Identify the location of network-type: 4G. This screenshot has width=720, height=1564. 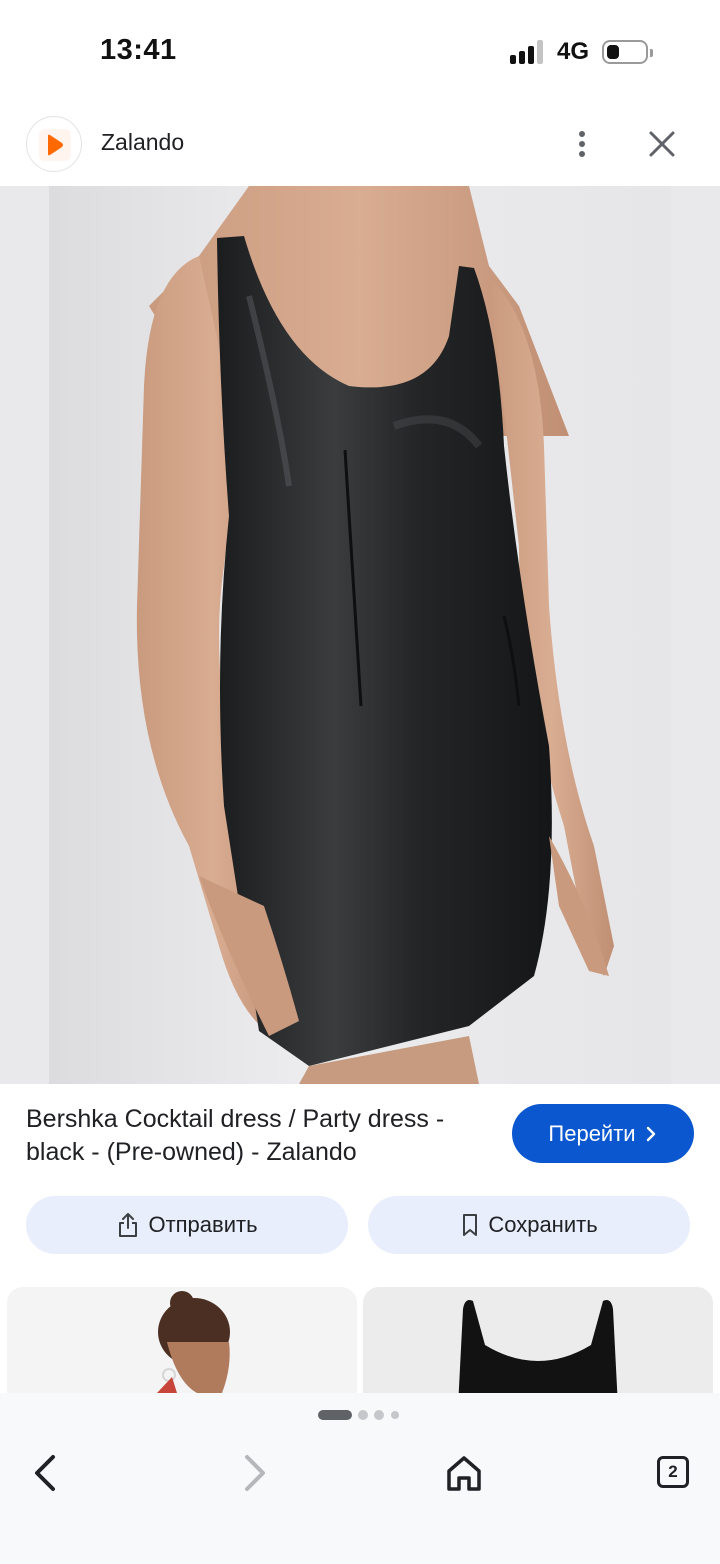
(573, 51).